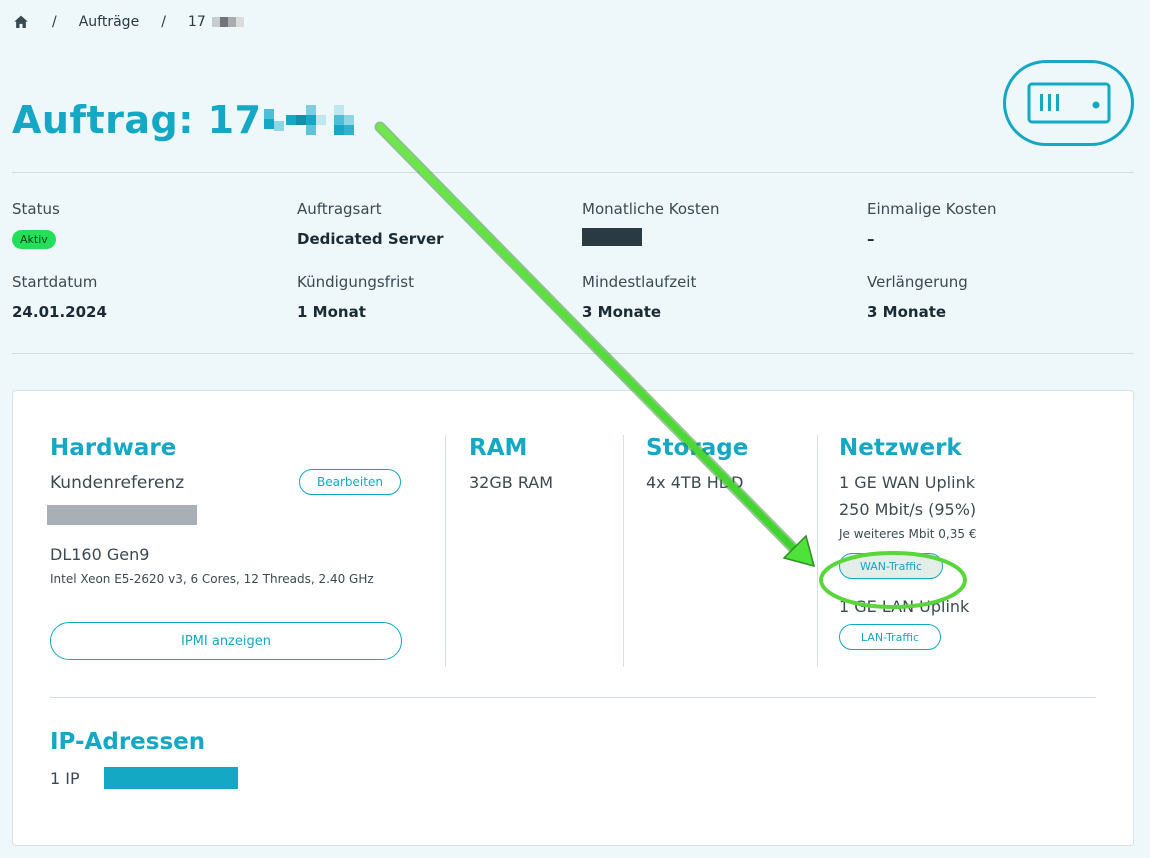 The width and height of the screenshot is (1150, 858). Describe the element at coordinates (890, 637) in the screenshot. I see `lan-traffic-button: LAN-Traffic` at that location.